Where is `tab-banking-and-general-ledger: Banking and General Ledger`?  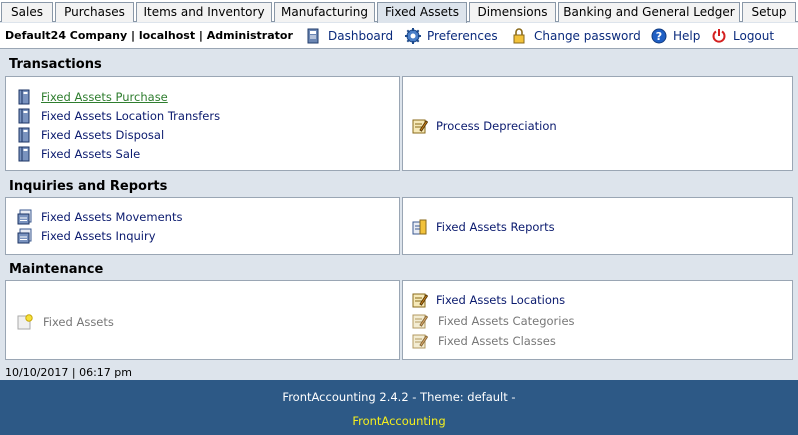
tab-banking-and-general-ledger: Banking and General Ledger is located at coordinates (649, 12).